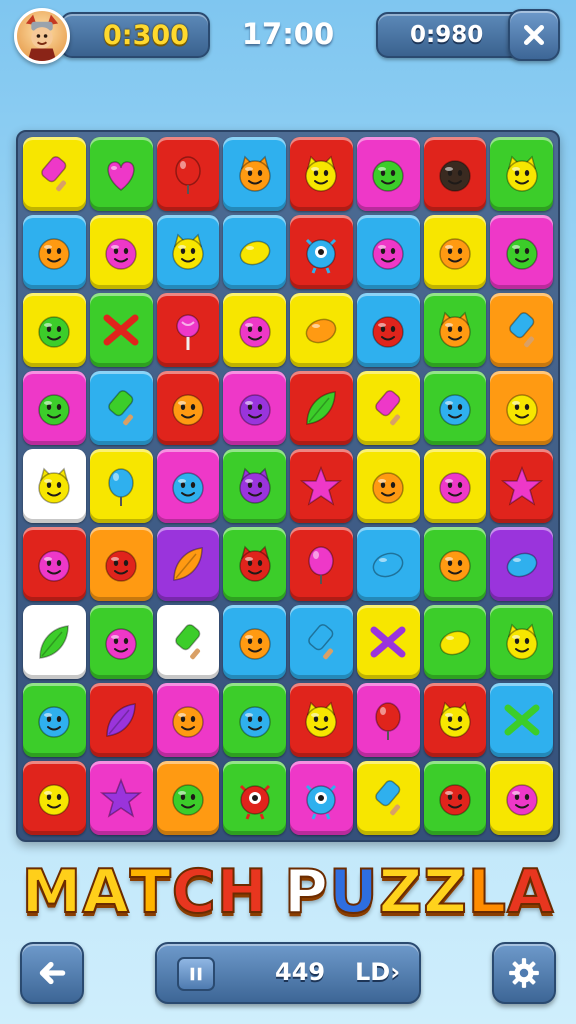  I want to click on star-icon, so click(121, 797).